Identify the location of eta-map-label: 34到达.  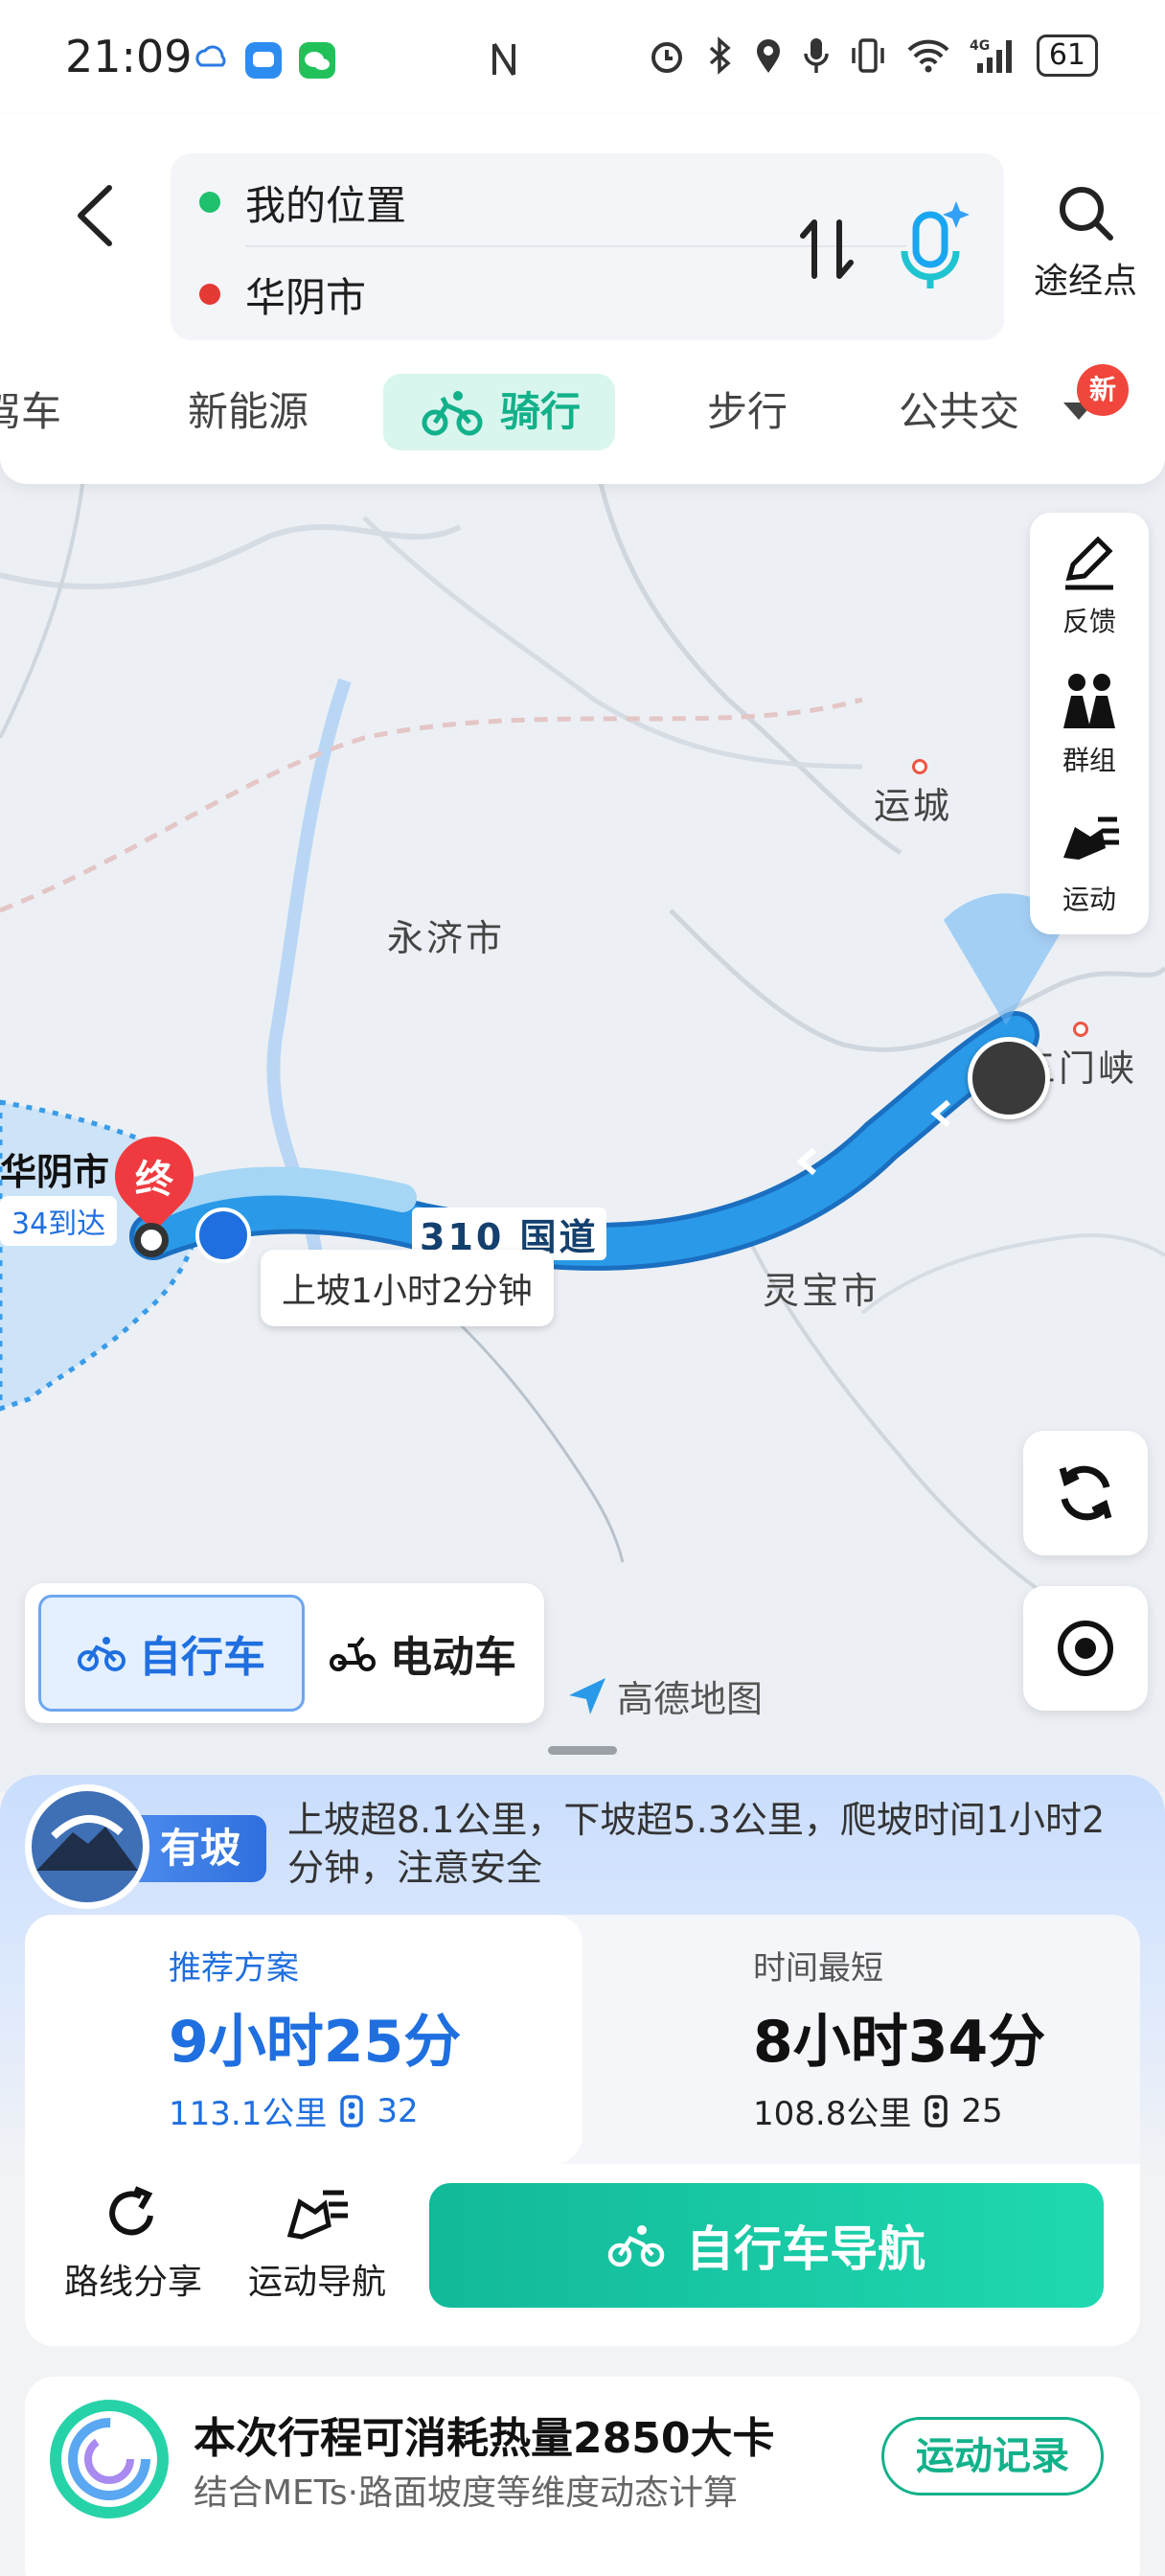
(59, 1221).